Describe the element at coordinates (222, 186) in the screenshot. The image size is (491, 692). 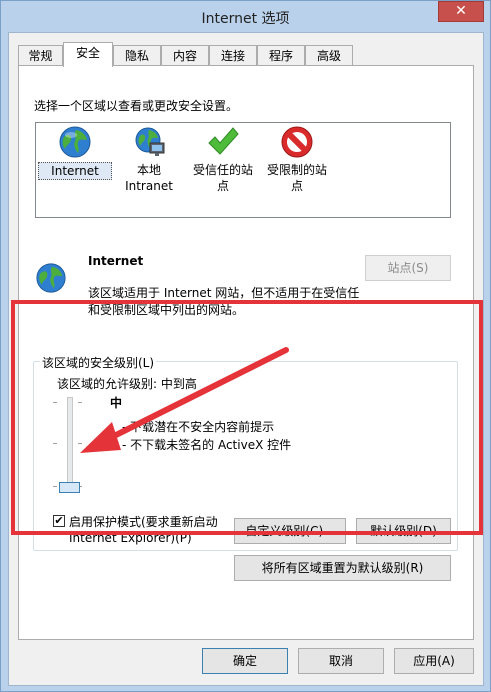
I see `zone-trusted-label-2: 点` at that location.